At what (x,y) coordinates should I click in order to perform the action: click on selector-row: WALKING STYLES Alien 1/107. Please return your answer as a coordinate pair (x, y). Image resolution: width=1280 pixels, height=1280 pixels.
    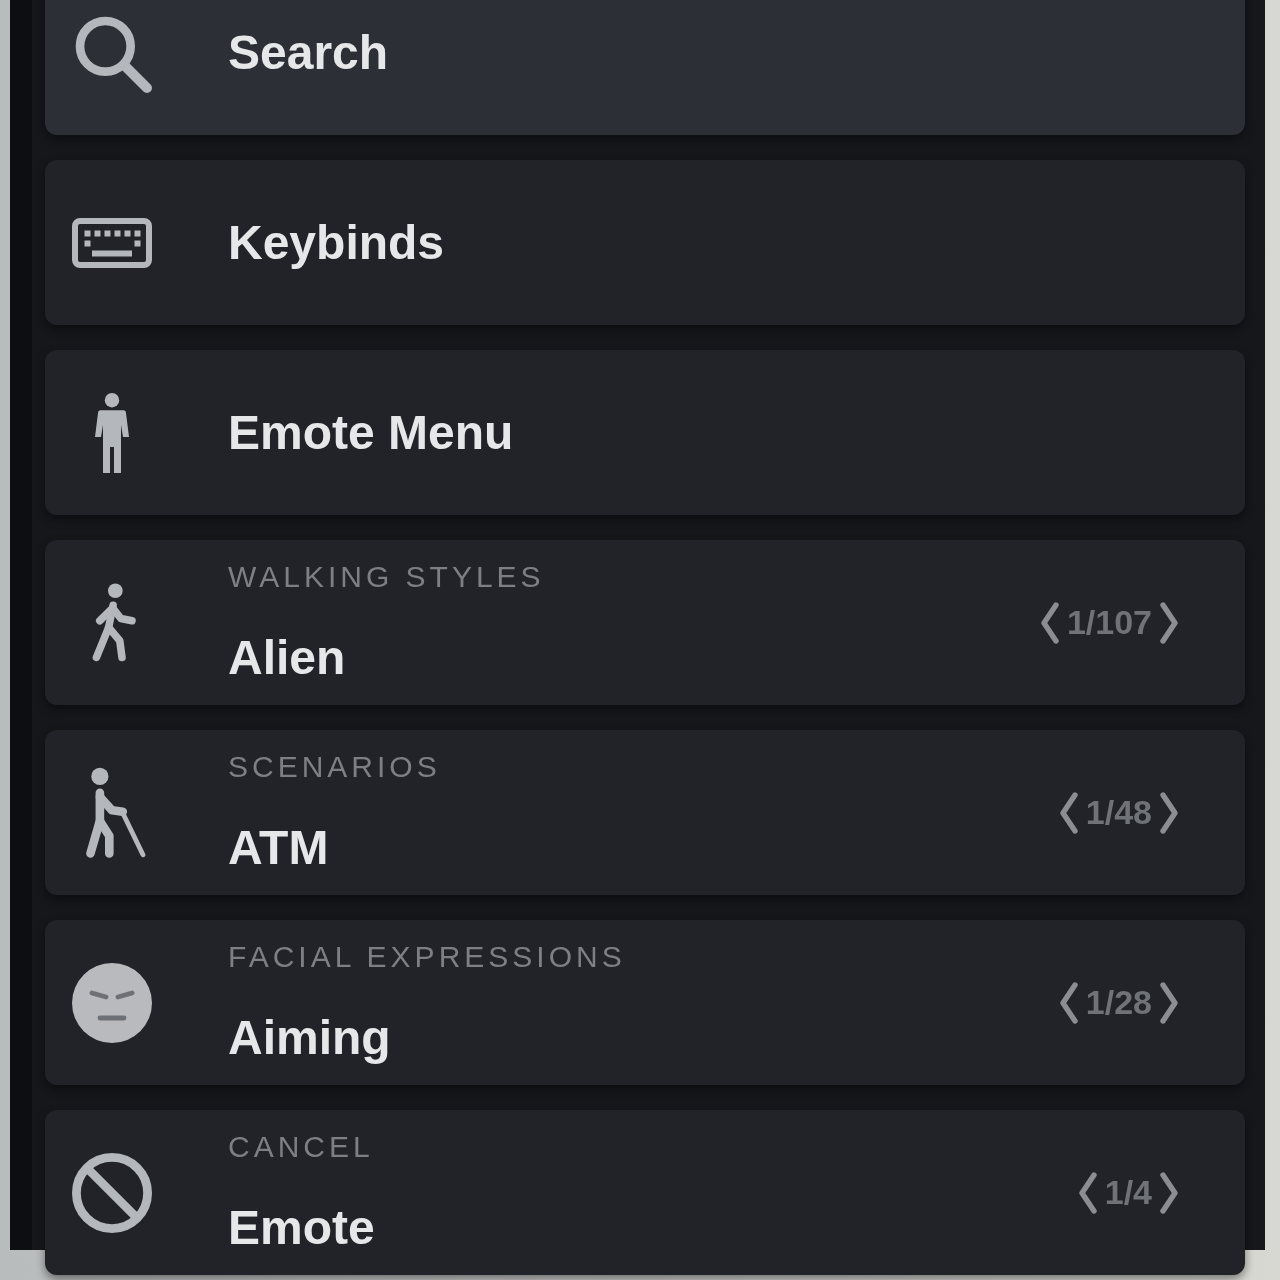
    Looking at the image, I should click on (645, 622).